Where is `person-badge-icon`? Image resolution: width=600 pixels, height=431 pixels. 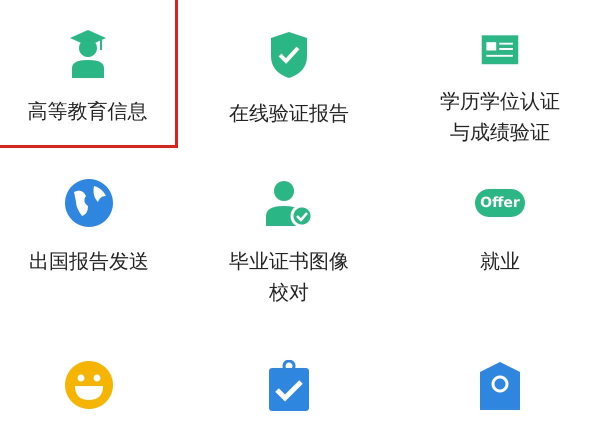 person-badge-icon is located at coordinates (500, 385).